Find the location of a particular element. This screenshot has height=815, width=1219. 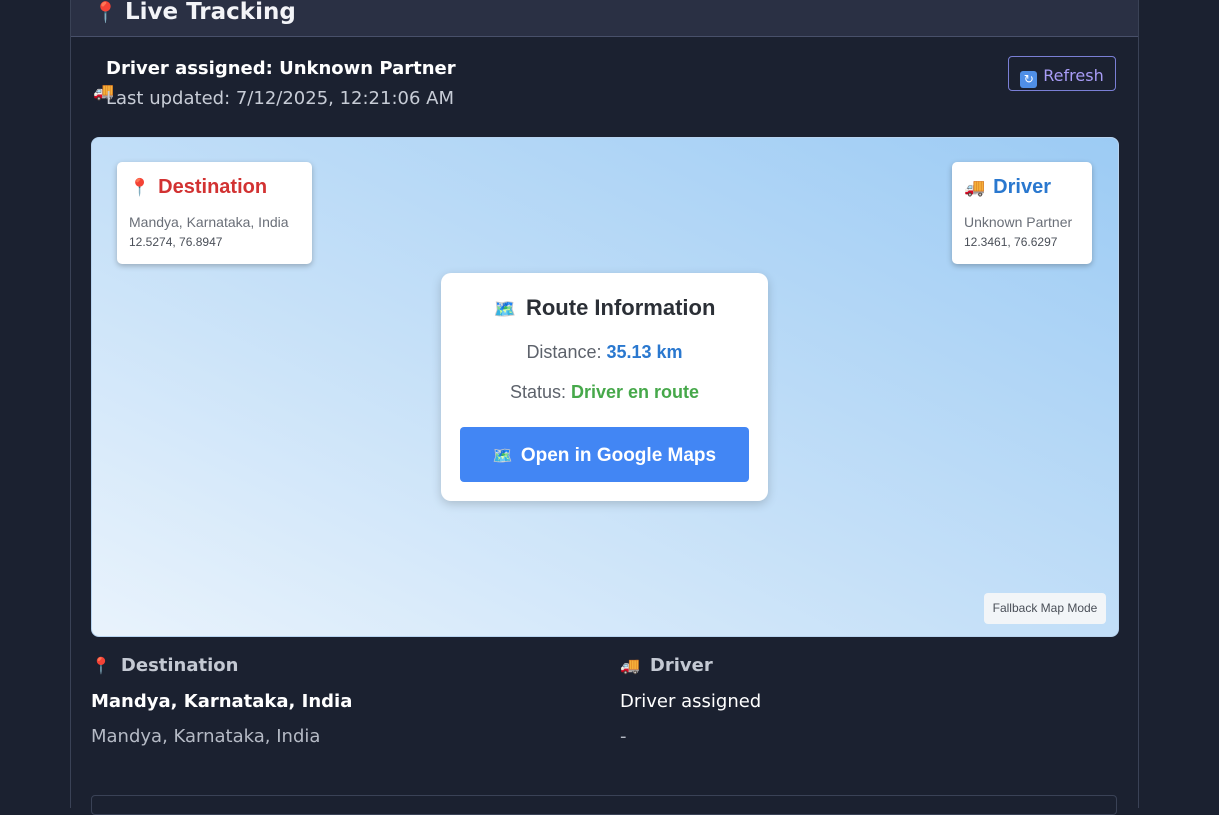

next-section-box is located at coordinates (604, 805).